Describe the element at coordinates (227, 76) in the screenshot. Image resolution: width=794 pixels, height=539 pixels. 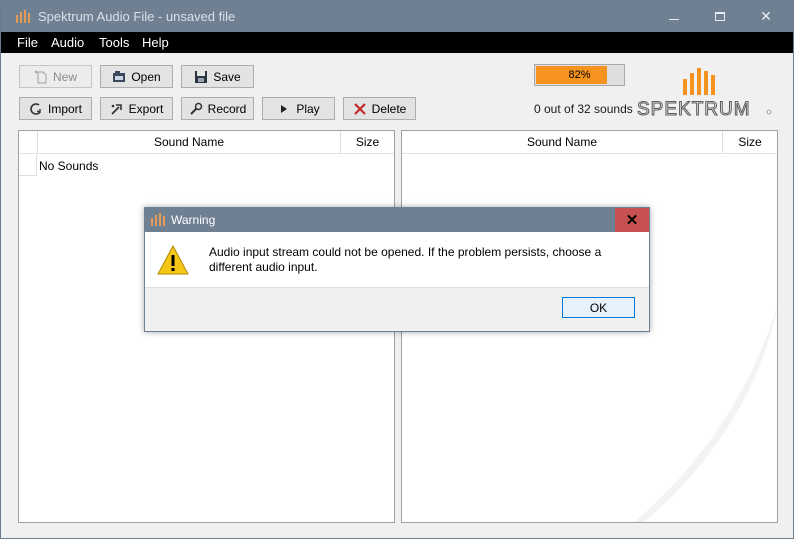
I see `save-button-label: Save` at that location.